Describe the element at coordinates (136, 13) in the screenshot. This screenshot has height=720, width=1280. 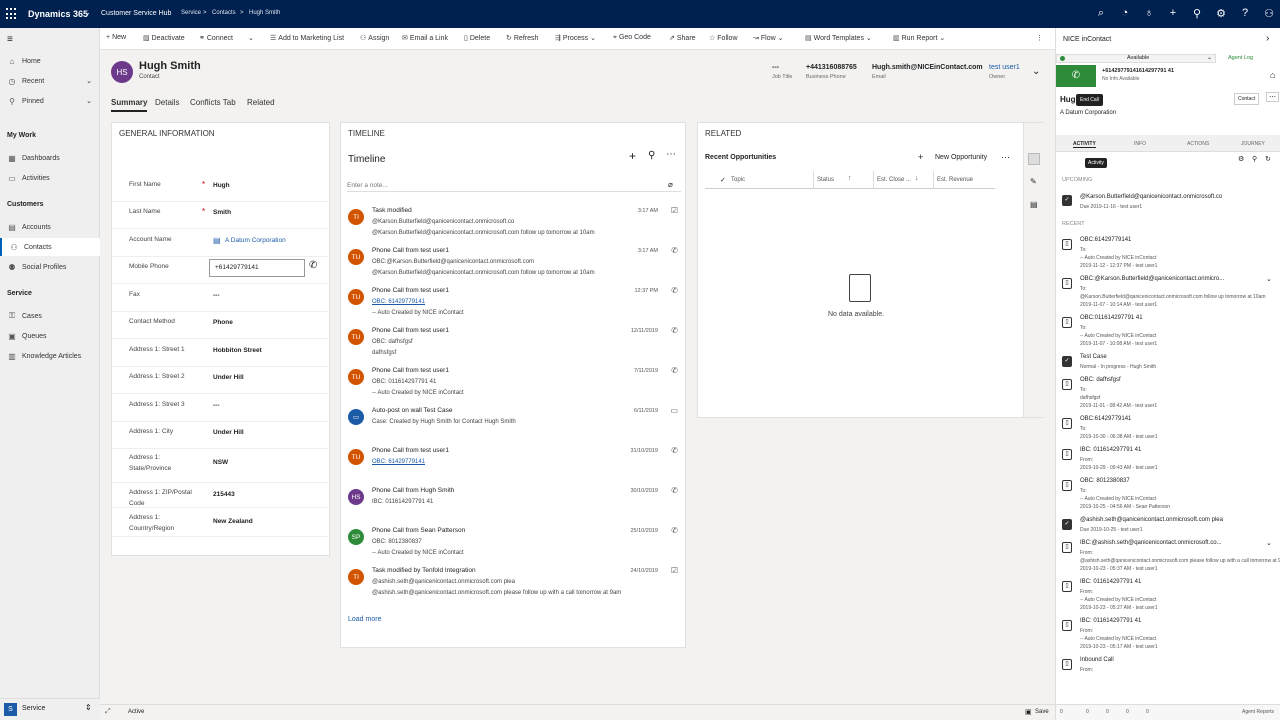
I see `app-name: Customer Service Hub` at that location.